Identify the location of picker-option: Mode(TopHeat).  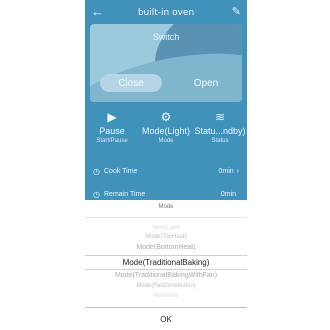
(166, 237).